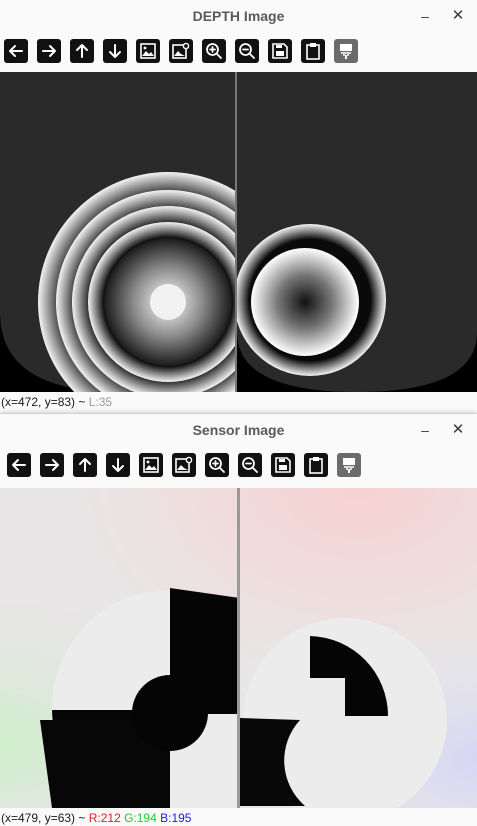 The height and width of the screenshot is (826, 477). Describe the element at coordinates (238, 402) in the screenshot. I see `depth-status-bar: (x=472, y=83) ~ L:35` at that location.